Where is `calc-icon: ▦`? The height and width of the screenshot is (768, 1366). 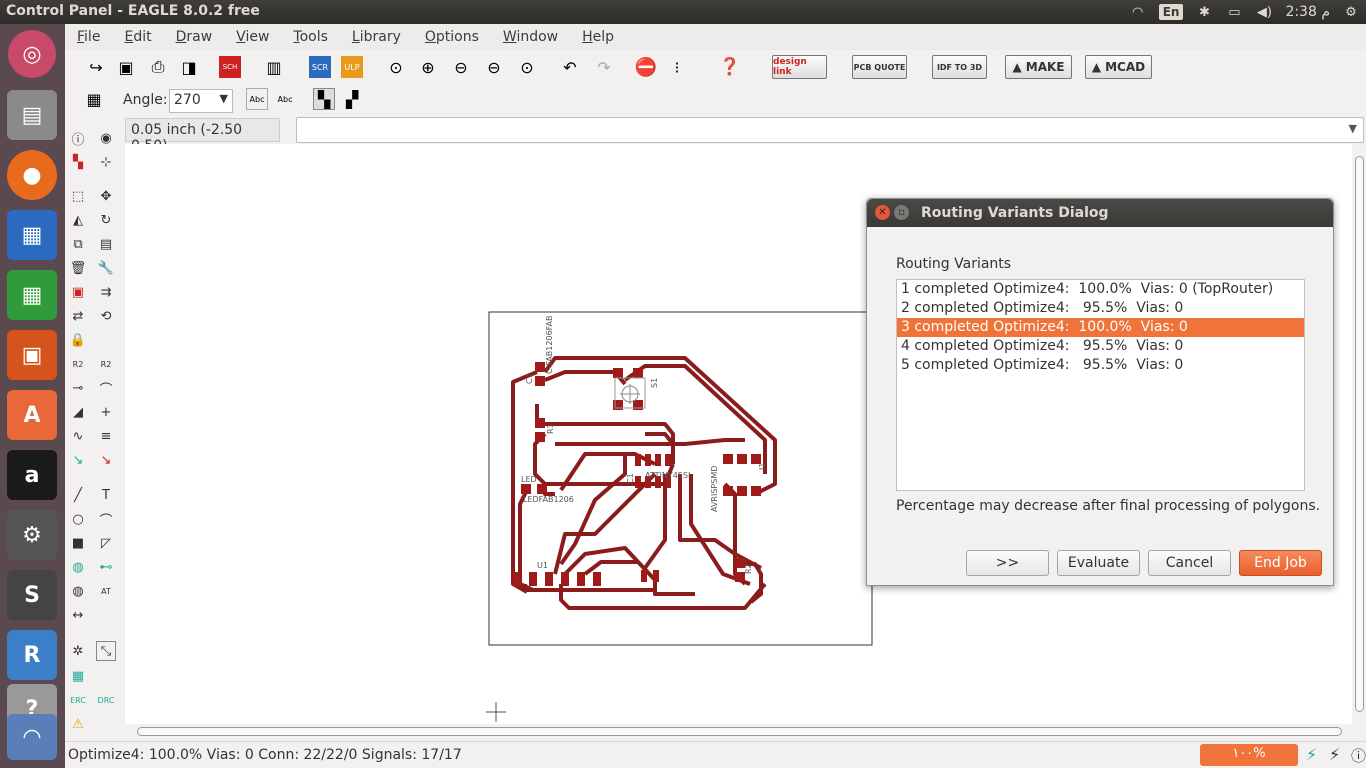 calc-icon: ▦ is located at coordinates (32, 295).